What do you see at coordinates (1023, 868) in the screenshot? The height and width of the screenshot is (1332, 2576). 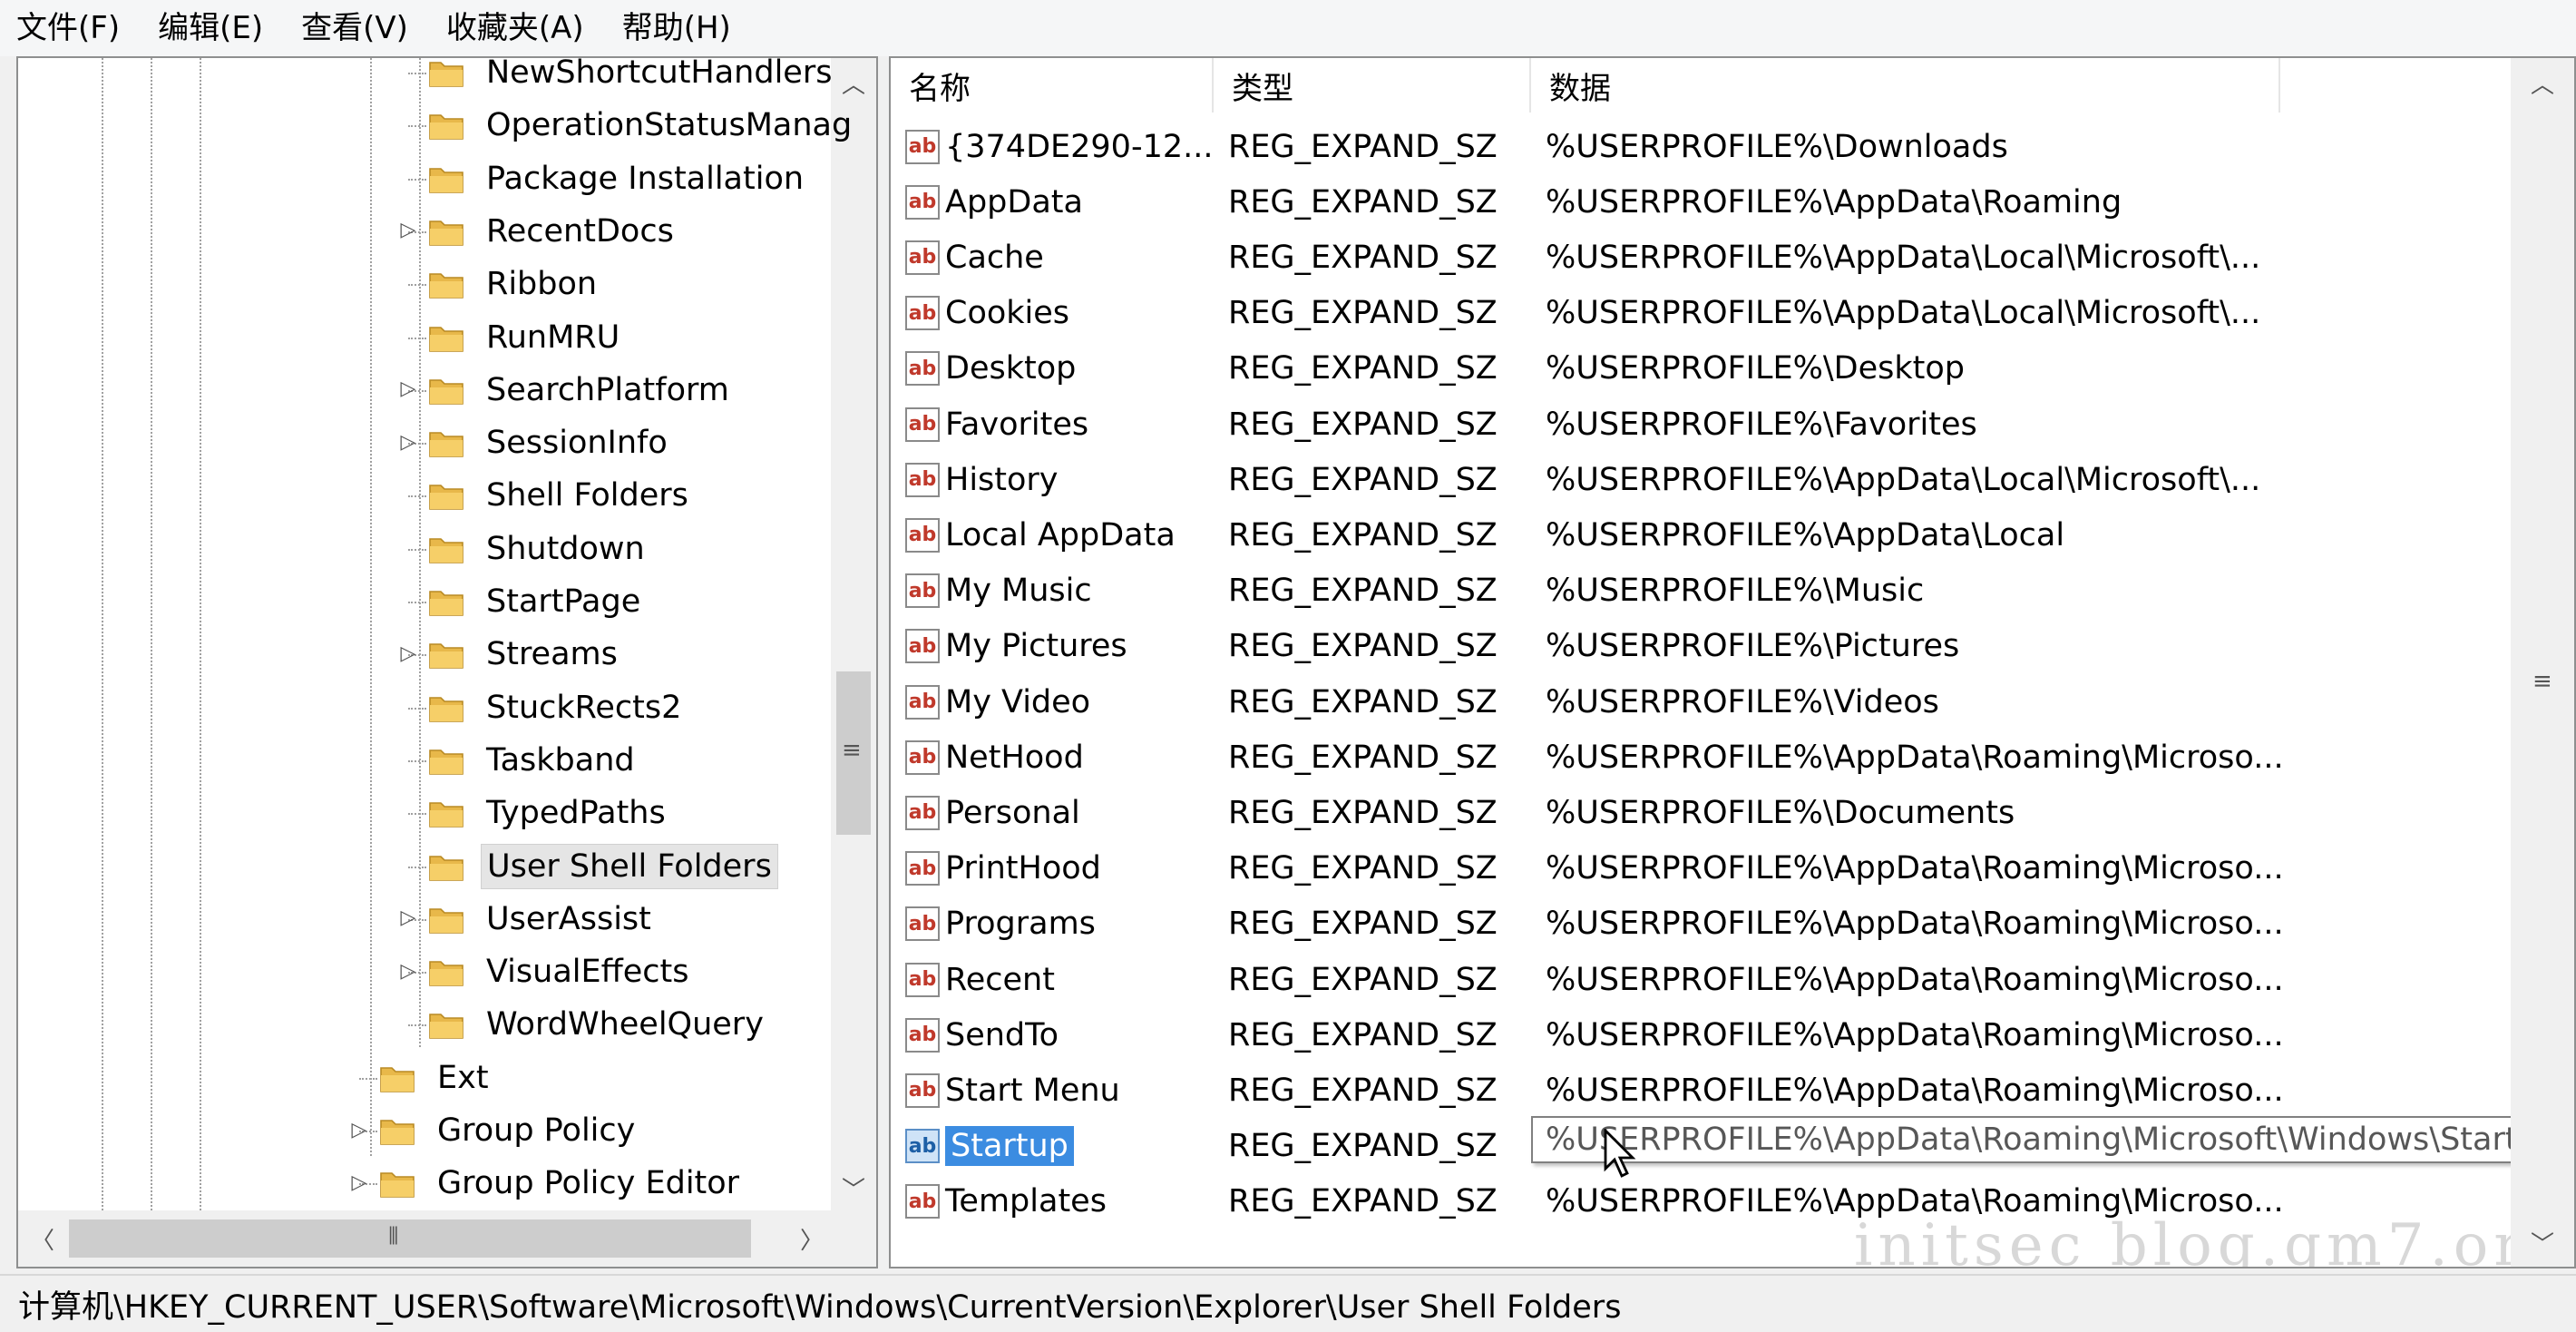 I see `value-name: PrintHood` at bounding box center [1023, 868].